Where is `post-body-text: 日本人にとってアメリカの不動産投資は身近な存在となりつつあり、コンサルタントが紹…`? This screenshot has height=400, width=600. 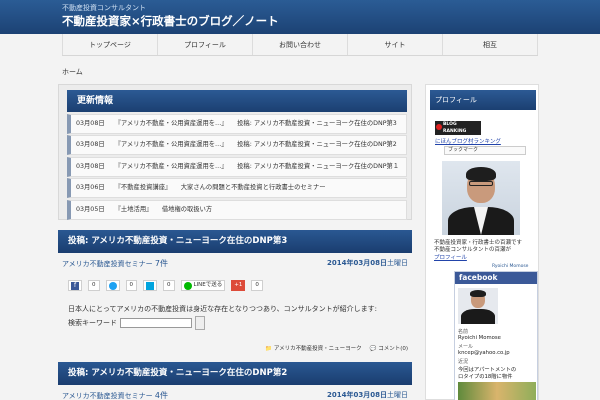
post-body-text: 日本人にとってアメリカの不動産投資は身近な存在となりつつあり、コンサルタントが紹… is located at coordinates (223, 309).